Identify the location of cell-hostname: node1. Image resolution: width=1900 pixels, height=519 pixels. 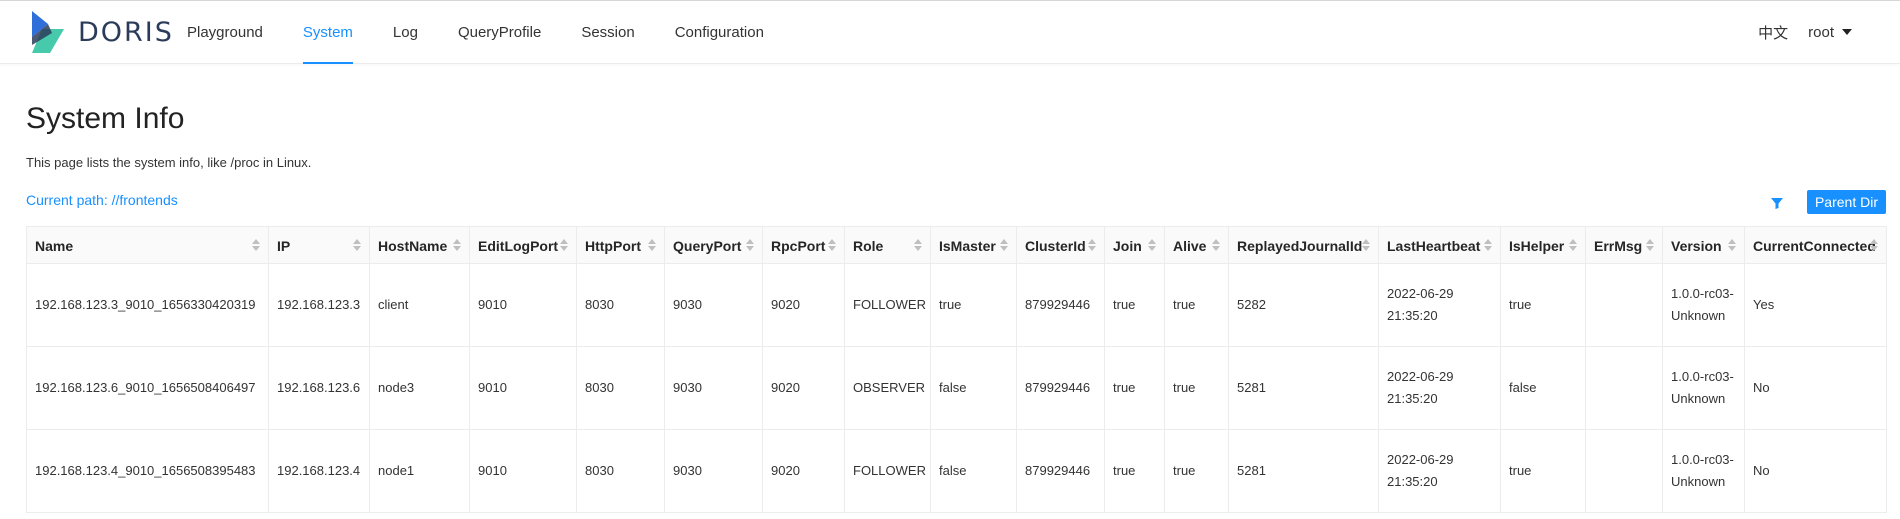
(419, 471).